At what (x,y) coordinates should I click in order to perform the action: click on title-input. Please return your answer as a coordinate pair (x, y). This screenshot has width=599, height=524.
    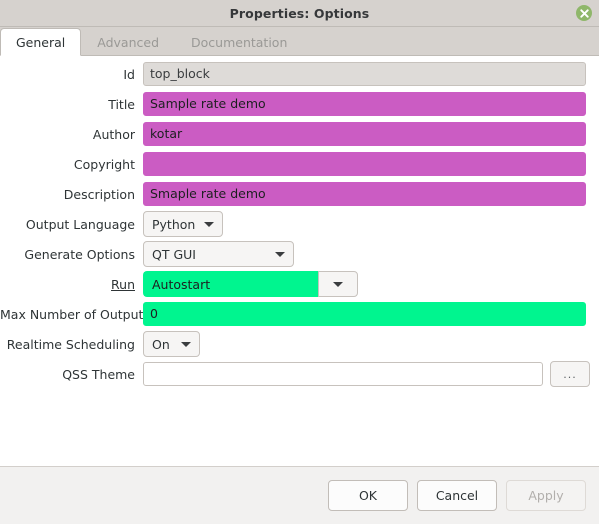
    Looking at the image, I should click on (364, 104).